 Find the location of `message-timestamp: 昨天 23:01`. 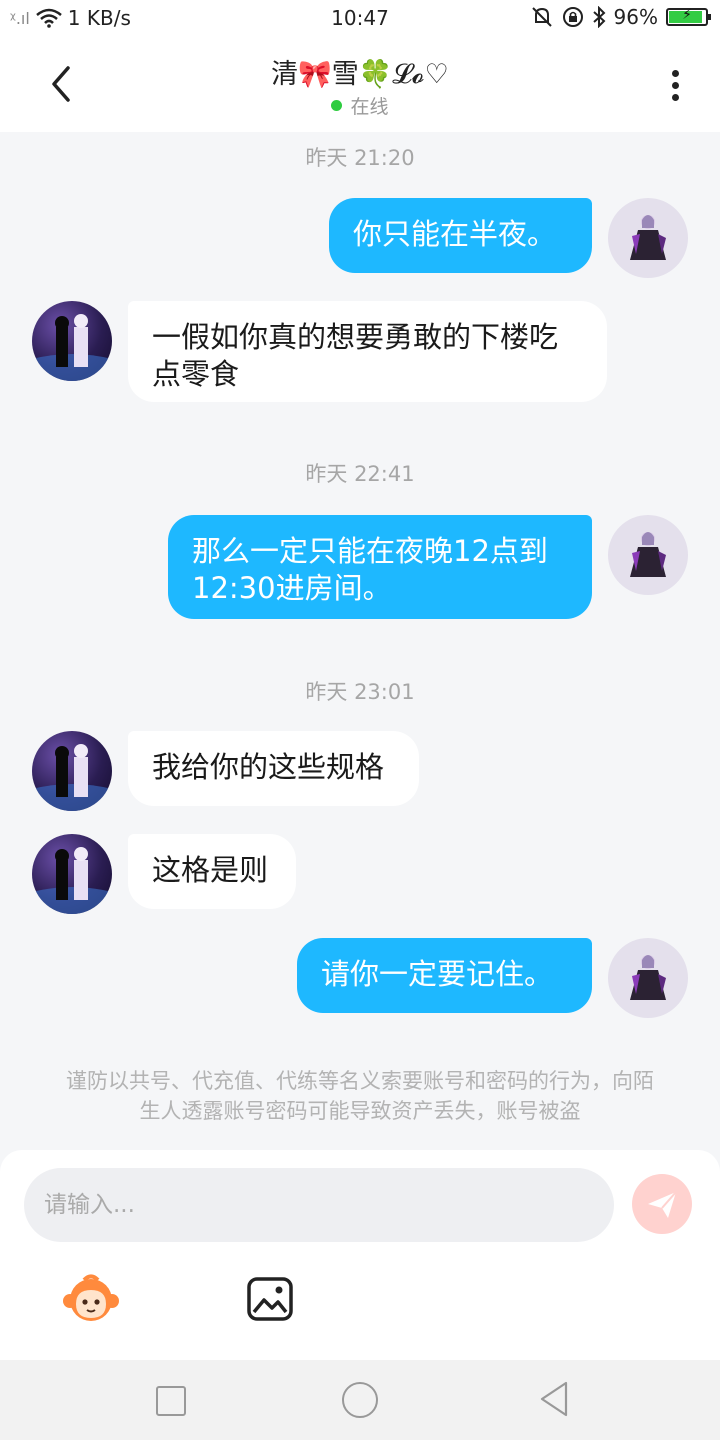

message-timestamp: 昨天 23:01 is located at coordinates (360, 692).